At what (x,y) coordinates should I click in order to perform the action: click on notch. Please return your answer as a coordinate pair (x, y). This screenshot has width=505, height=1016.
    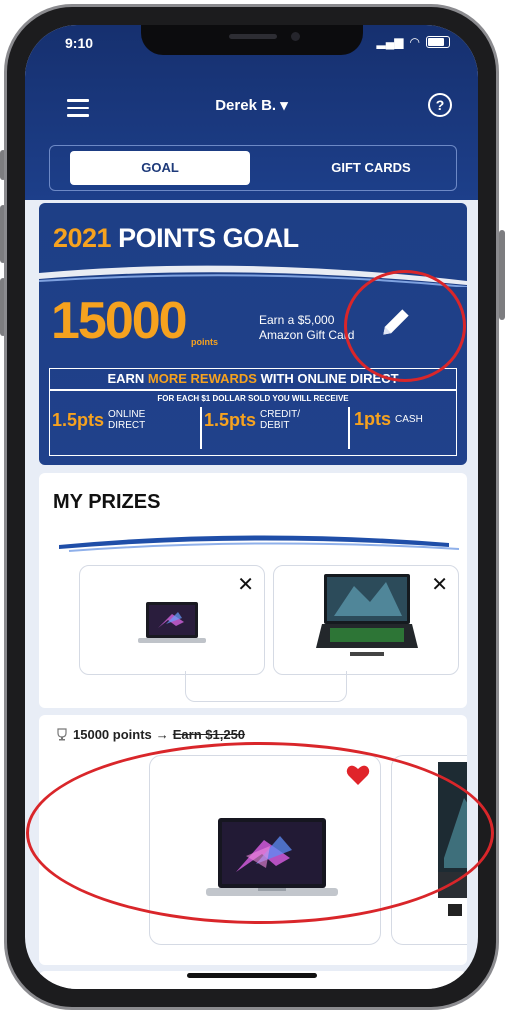
    Looking at the image, I should click on (252, 40).